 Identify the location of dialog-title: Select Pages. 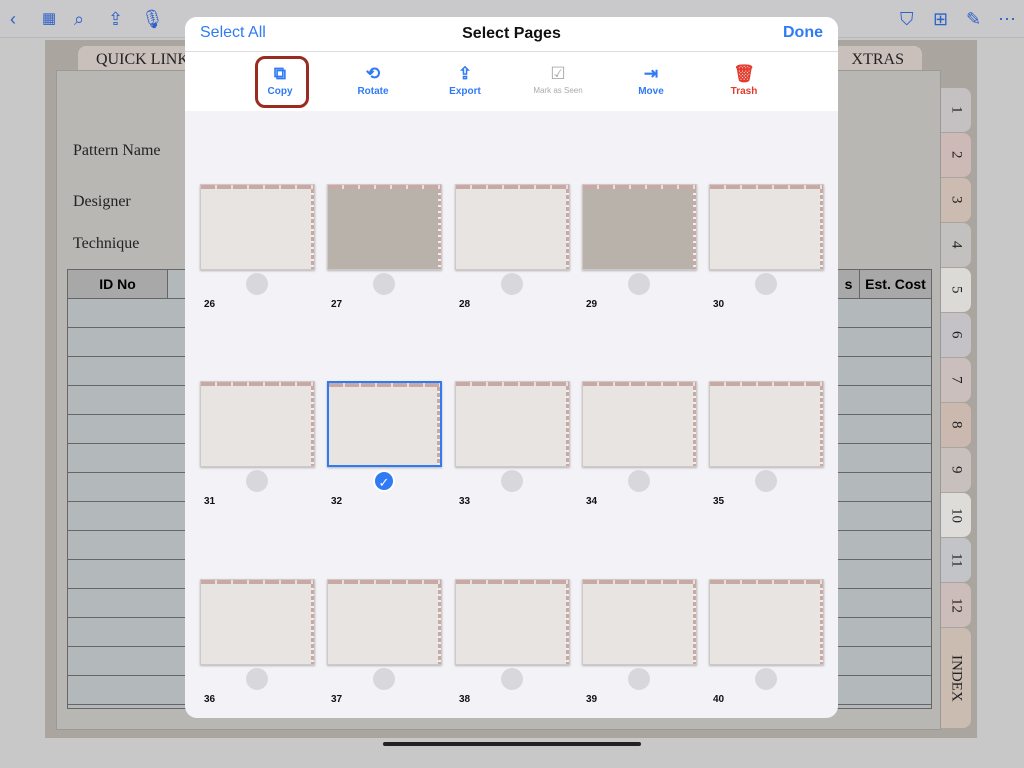
(511, 33).